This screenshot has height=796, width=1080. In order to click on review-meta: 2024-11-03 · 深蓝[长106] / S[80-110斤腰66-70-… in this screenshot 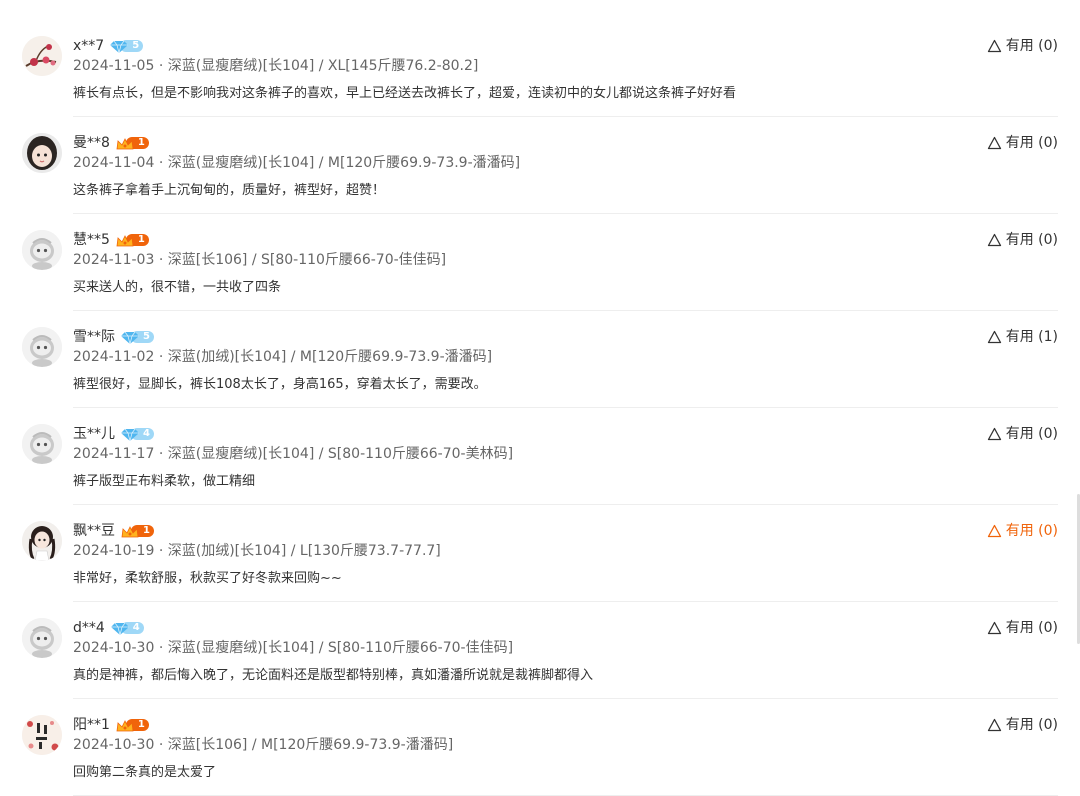, I will do `click(259, 260)`.